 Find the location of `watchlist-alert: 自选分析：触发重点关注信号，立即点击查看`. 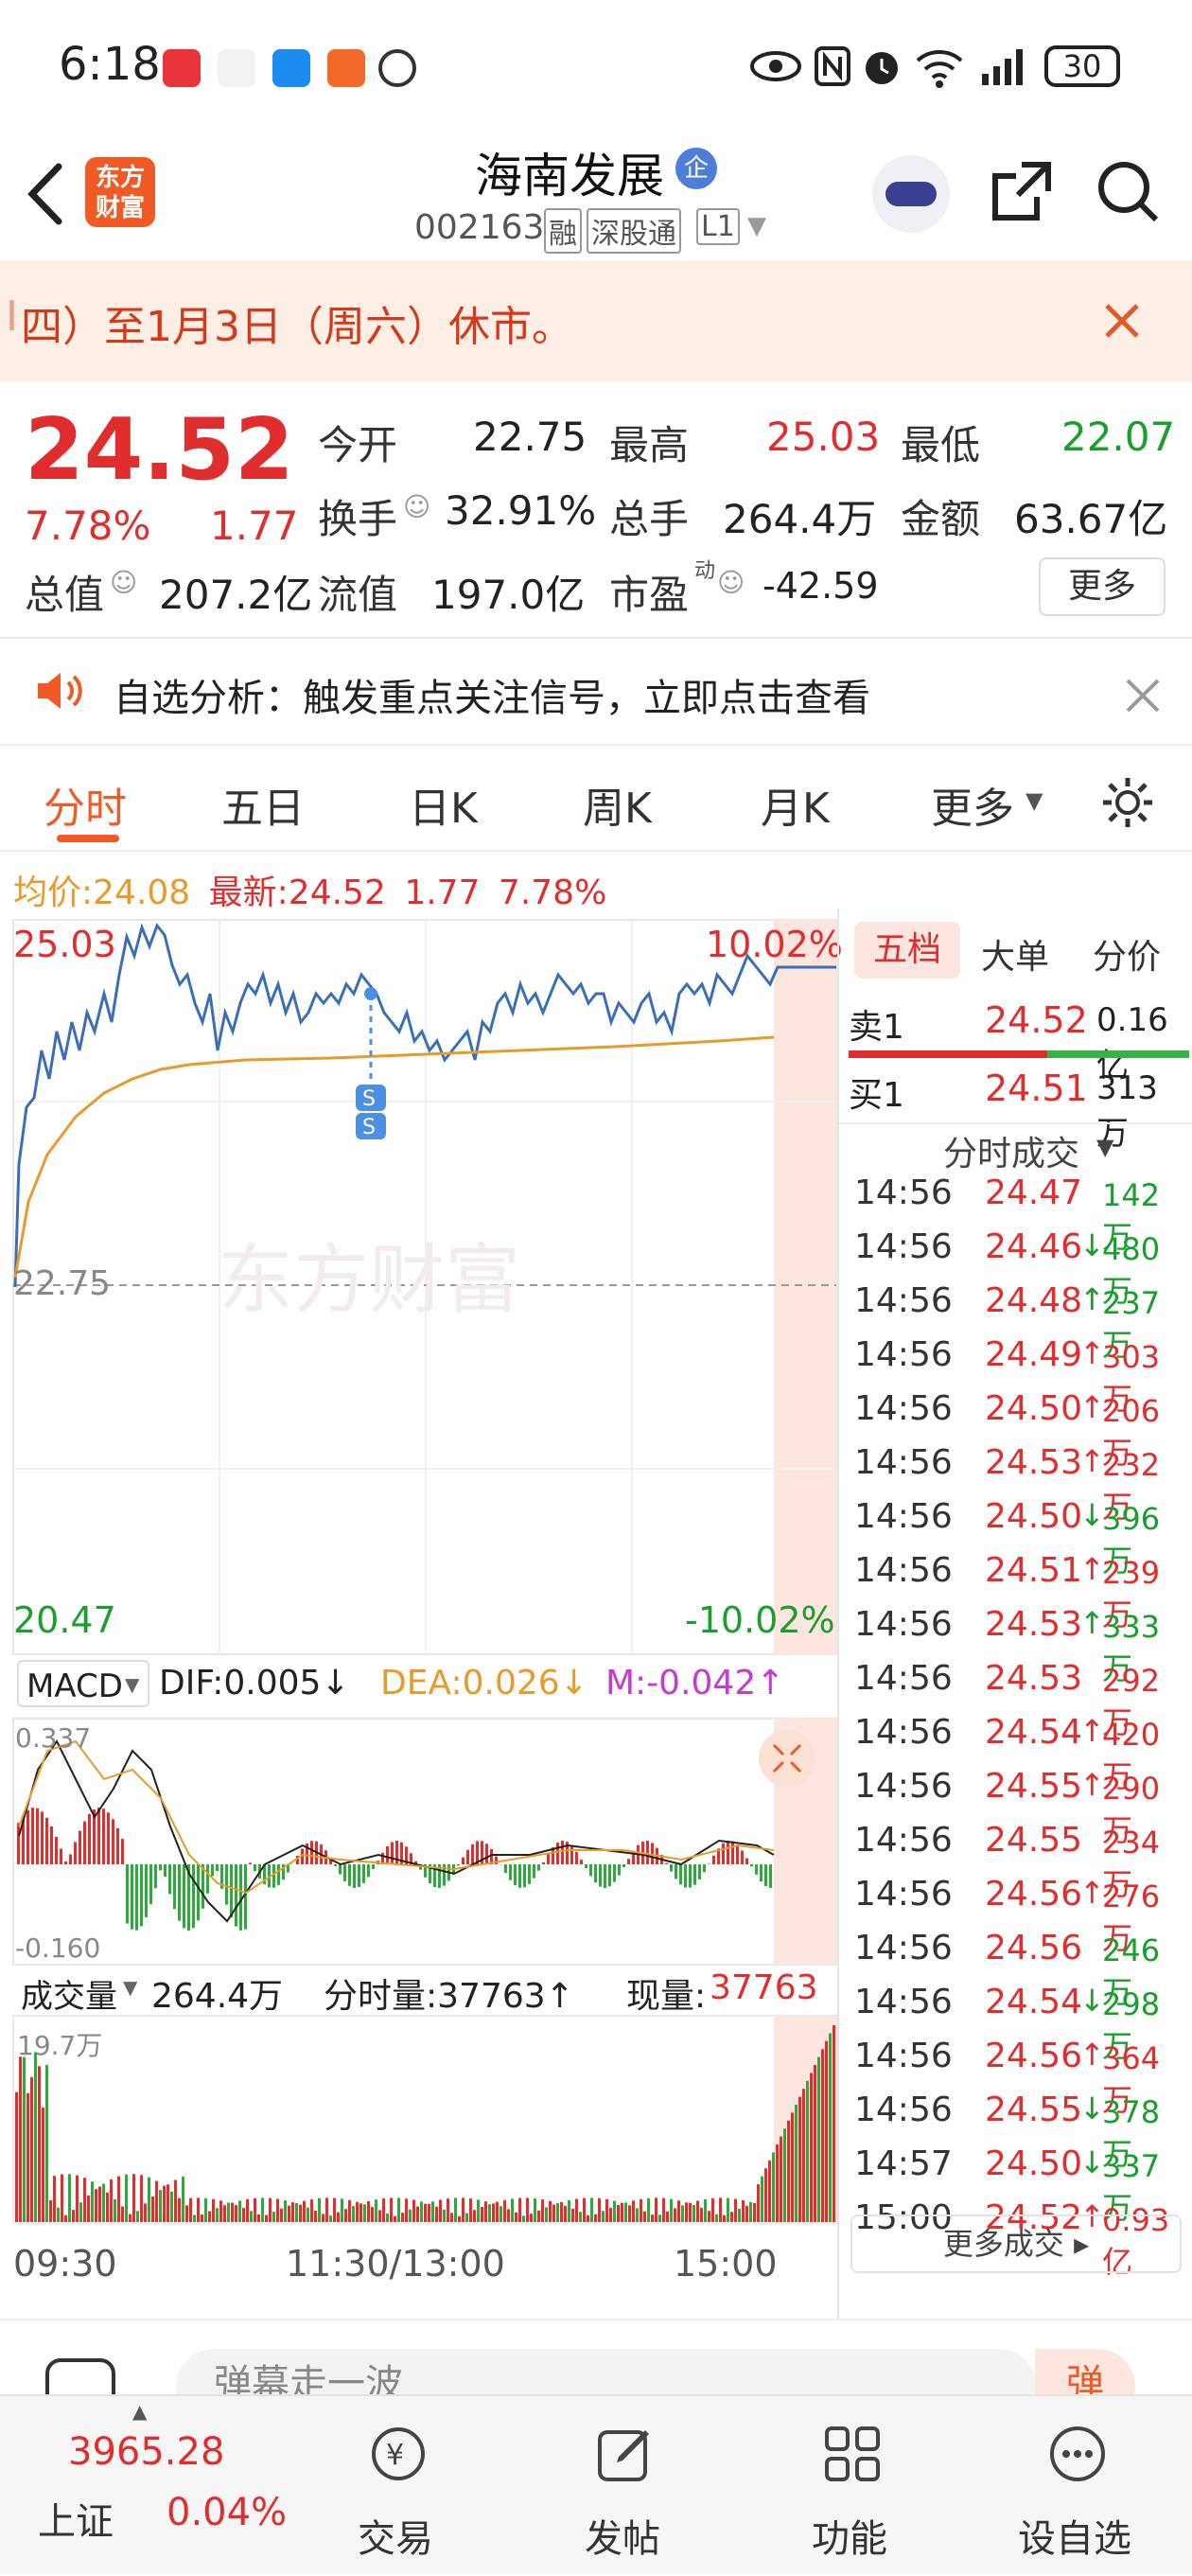

watchlist-alert: 自选分析：触发重点关注信号，立即点击查看 is located at coordinates (596, 691).